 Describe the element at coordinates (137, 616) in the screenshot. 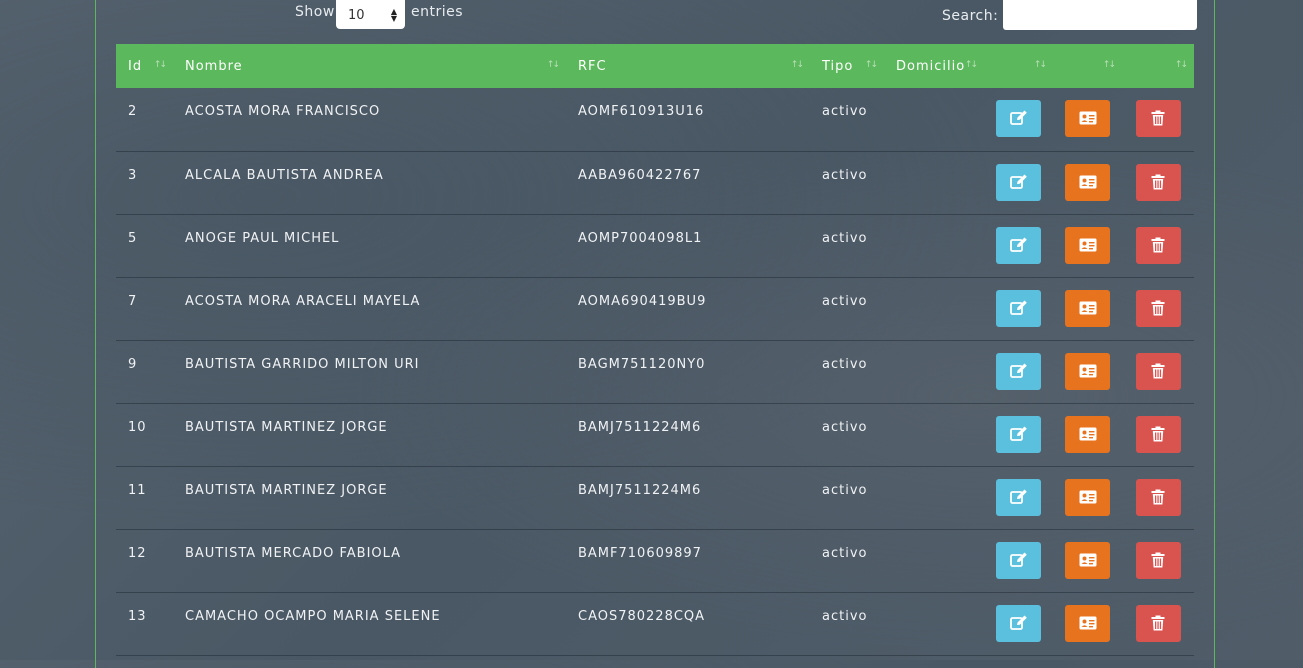

I see `cell-id: 13` at that location.